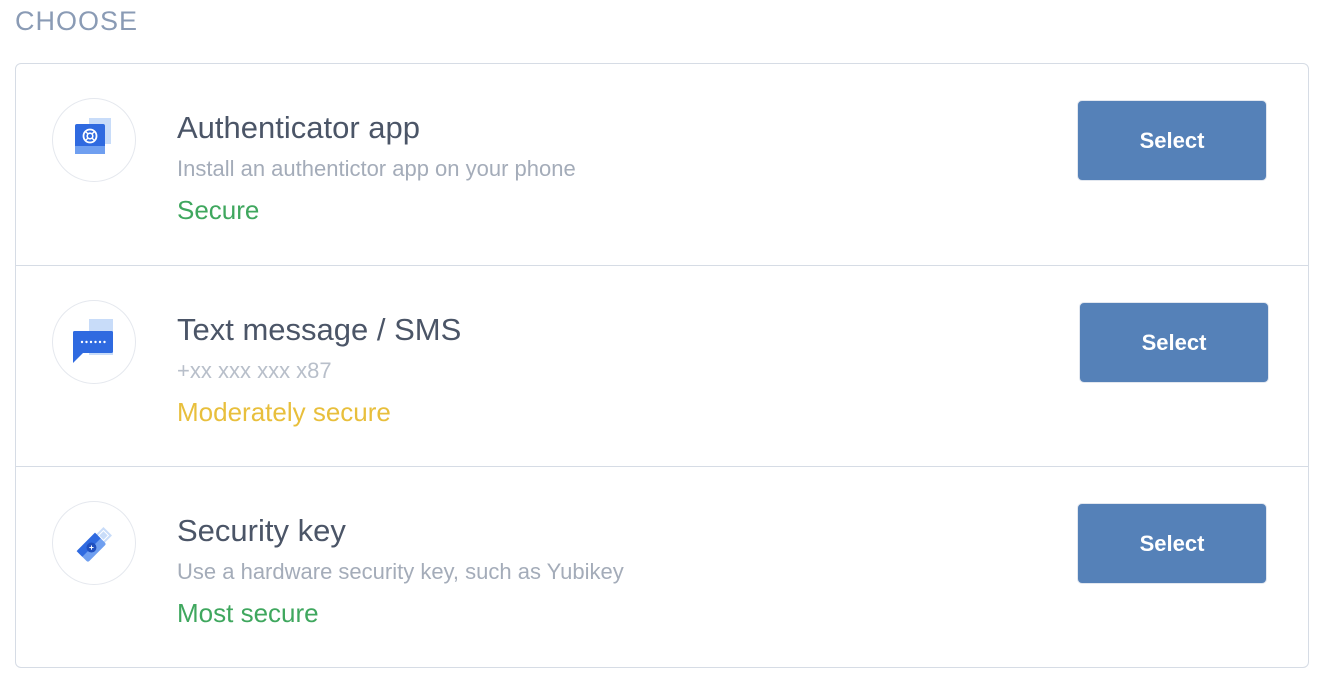 The height and width of the screenshot is (674, 1334). I want to click on security-level-label: Most secure, so click(248, 613).